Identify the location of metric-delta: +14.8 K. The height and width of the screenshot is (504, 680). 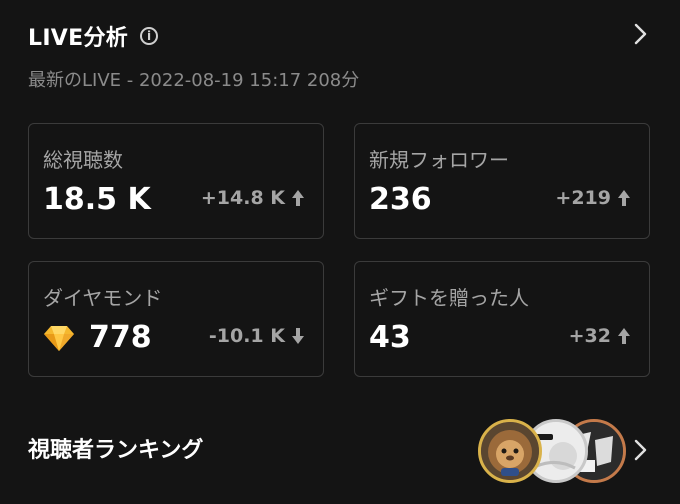
(253, 198).